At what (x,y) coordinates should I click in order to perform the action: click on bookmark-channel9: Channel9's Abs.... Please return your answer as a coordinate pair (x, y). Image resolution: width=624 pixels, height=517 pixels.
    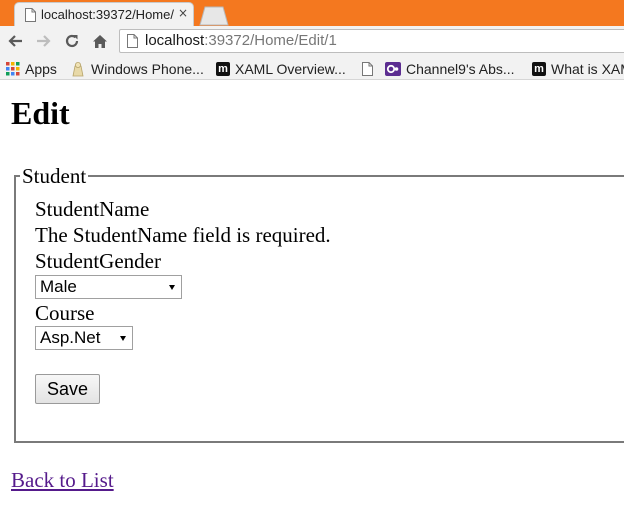
    Looking at the image, I should click on (450, 68).